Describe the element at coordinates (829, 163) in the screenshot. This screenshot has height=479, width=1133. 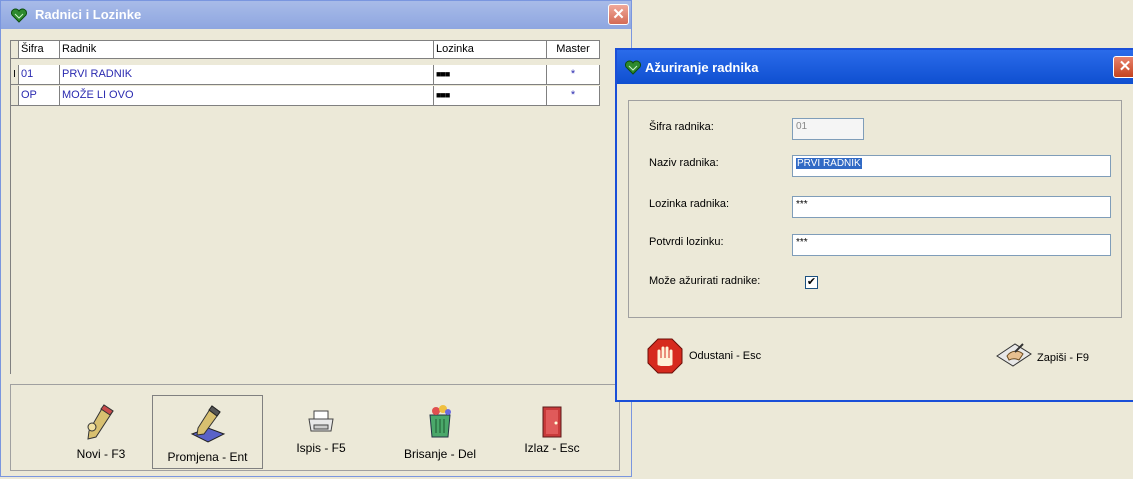
I see `naziv-field-selected-text: PRVI RADNIK` at that location.